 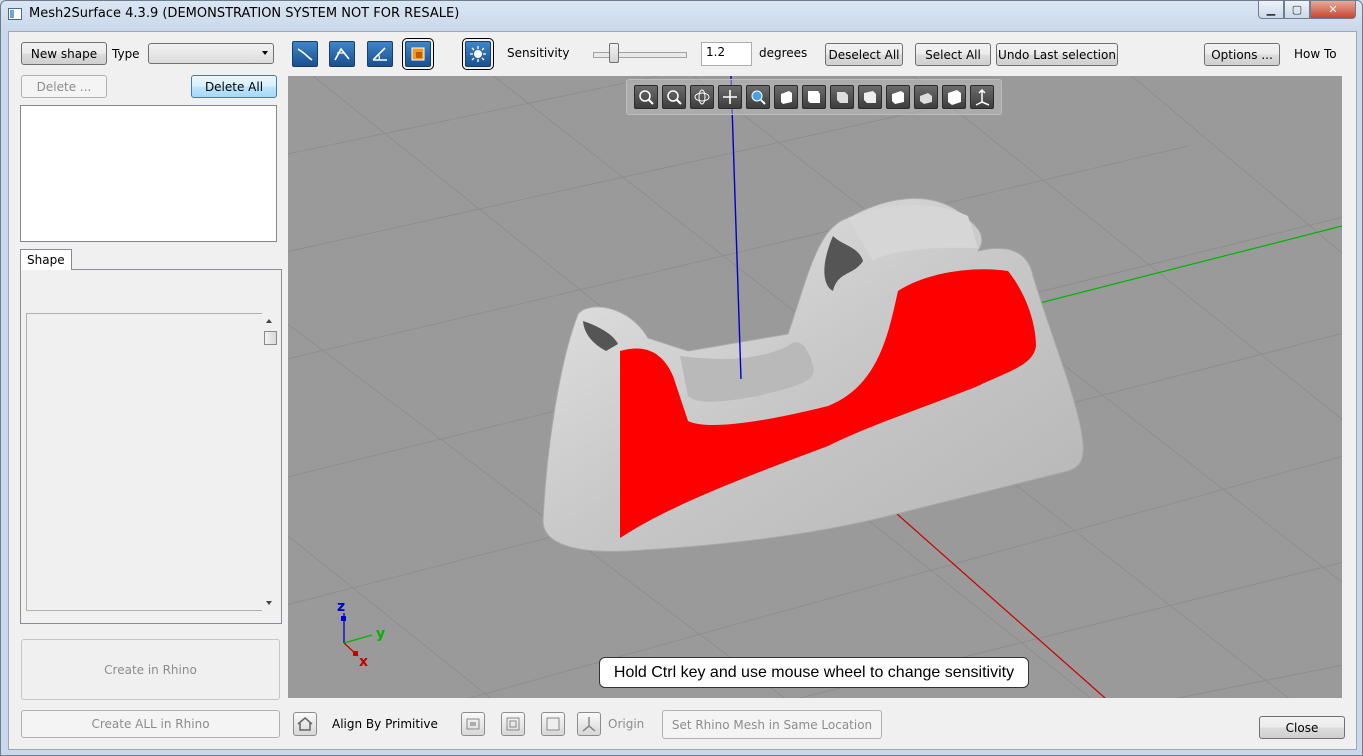 I want to click on view-iso-button, so click(x=954, y=97).